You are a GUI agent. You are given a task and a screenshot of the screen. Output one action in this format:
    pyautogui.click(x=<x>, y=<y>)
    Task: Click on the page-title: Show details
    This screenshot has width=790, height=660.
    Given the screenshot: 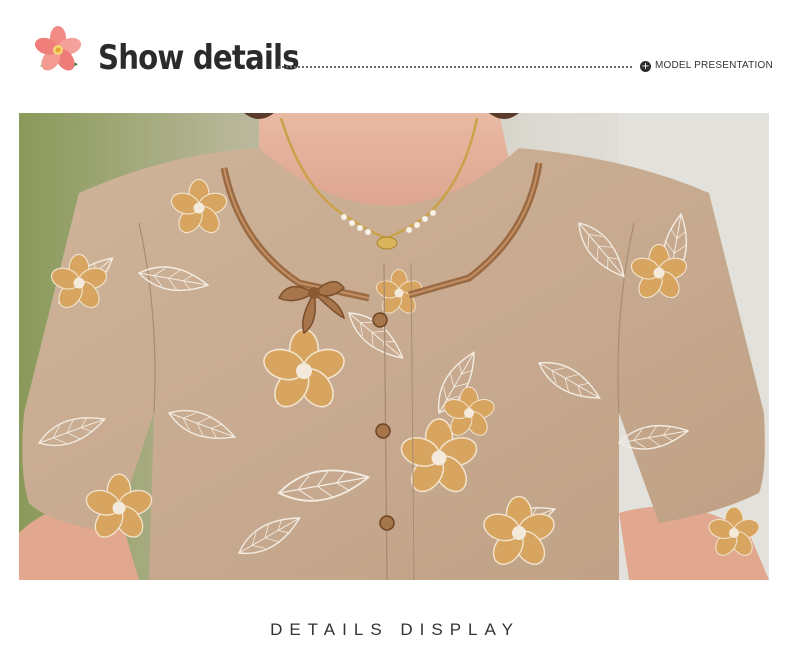 What is the action you would take?
    pyautogui.click(x=199, y=58)
    